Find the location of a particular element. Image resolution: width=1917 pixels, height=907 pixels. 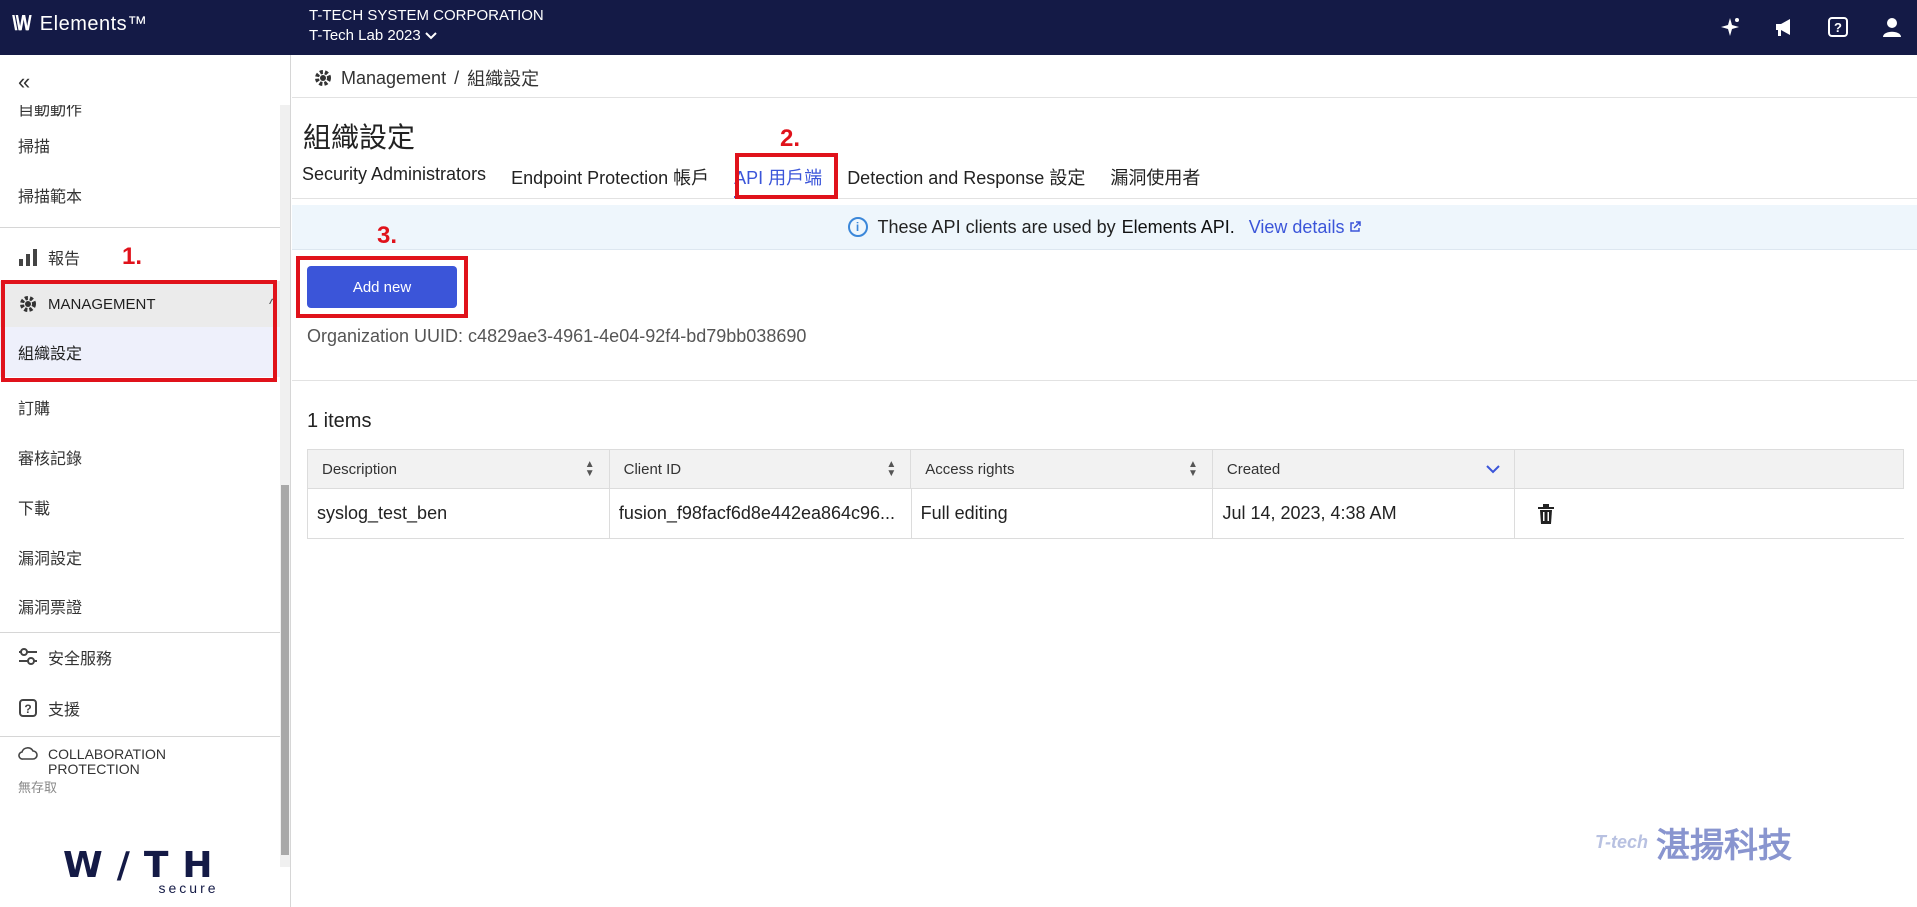

column-header-client-id: Client ID ▲ ▼ is located at coordinates (761, 469).